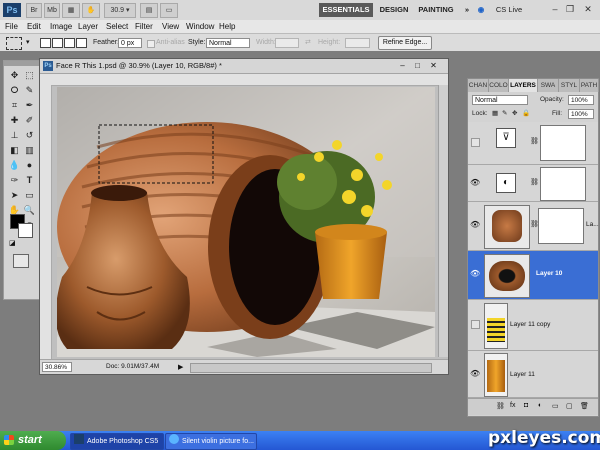 The height and width of the screenshot is (450, 600). What do you see at coordinates (28, 42) in the screenshot?
I see `tool-preset-dropdown-icon: ▾` at bounding box center [28, 42].